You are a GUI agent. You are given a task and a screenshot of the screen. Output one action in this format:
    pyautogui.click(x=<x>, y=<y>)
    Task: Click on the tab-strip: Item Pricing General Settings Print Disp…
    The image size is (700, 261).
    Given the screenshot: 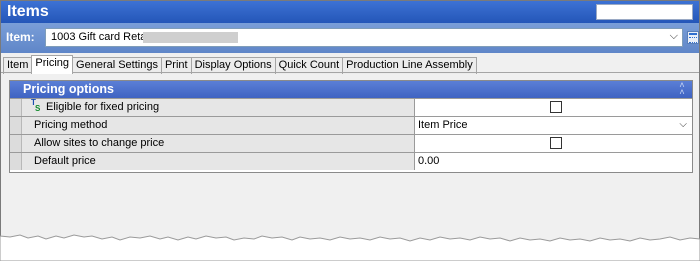 What is the action you would take?
    pyautogui.click(x=240, y=64)
    